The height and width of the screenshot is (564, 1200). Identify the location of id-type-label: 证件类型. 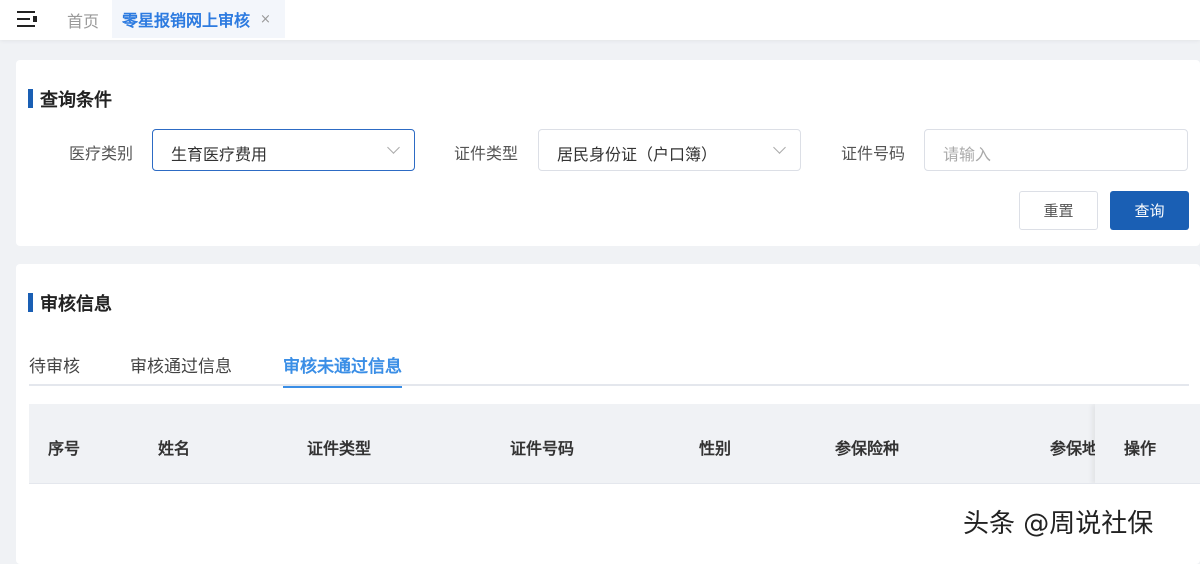
(486, 153).